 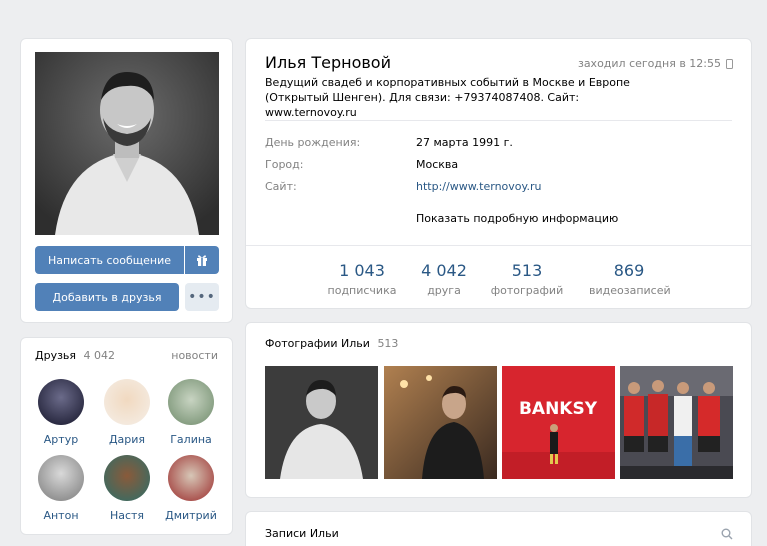 I want to click on wall-card: Записи Ильи, so click(x=498, y=528).